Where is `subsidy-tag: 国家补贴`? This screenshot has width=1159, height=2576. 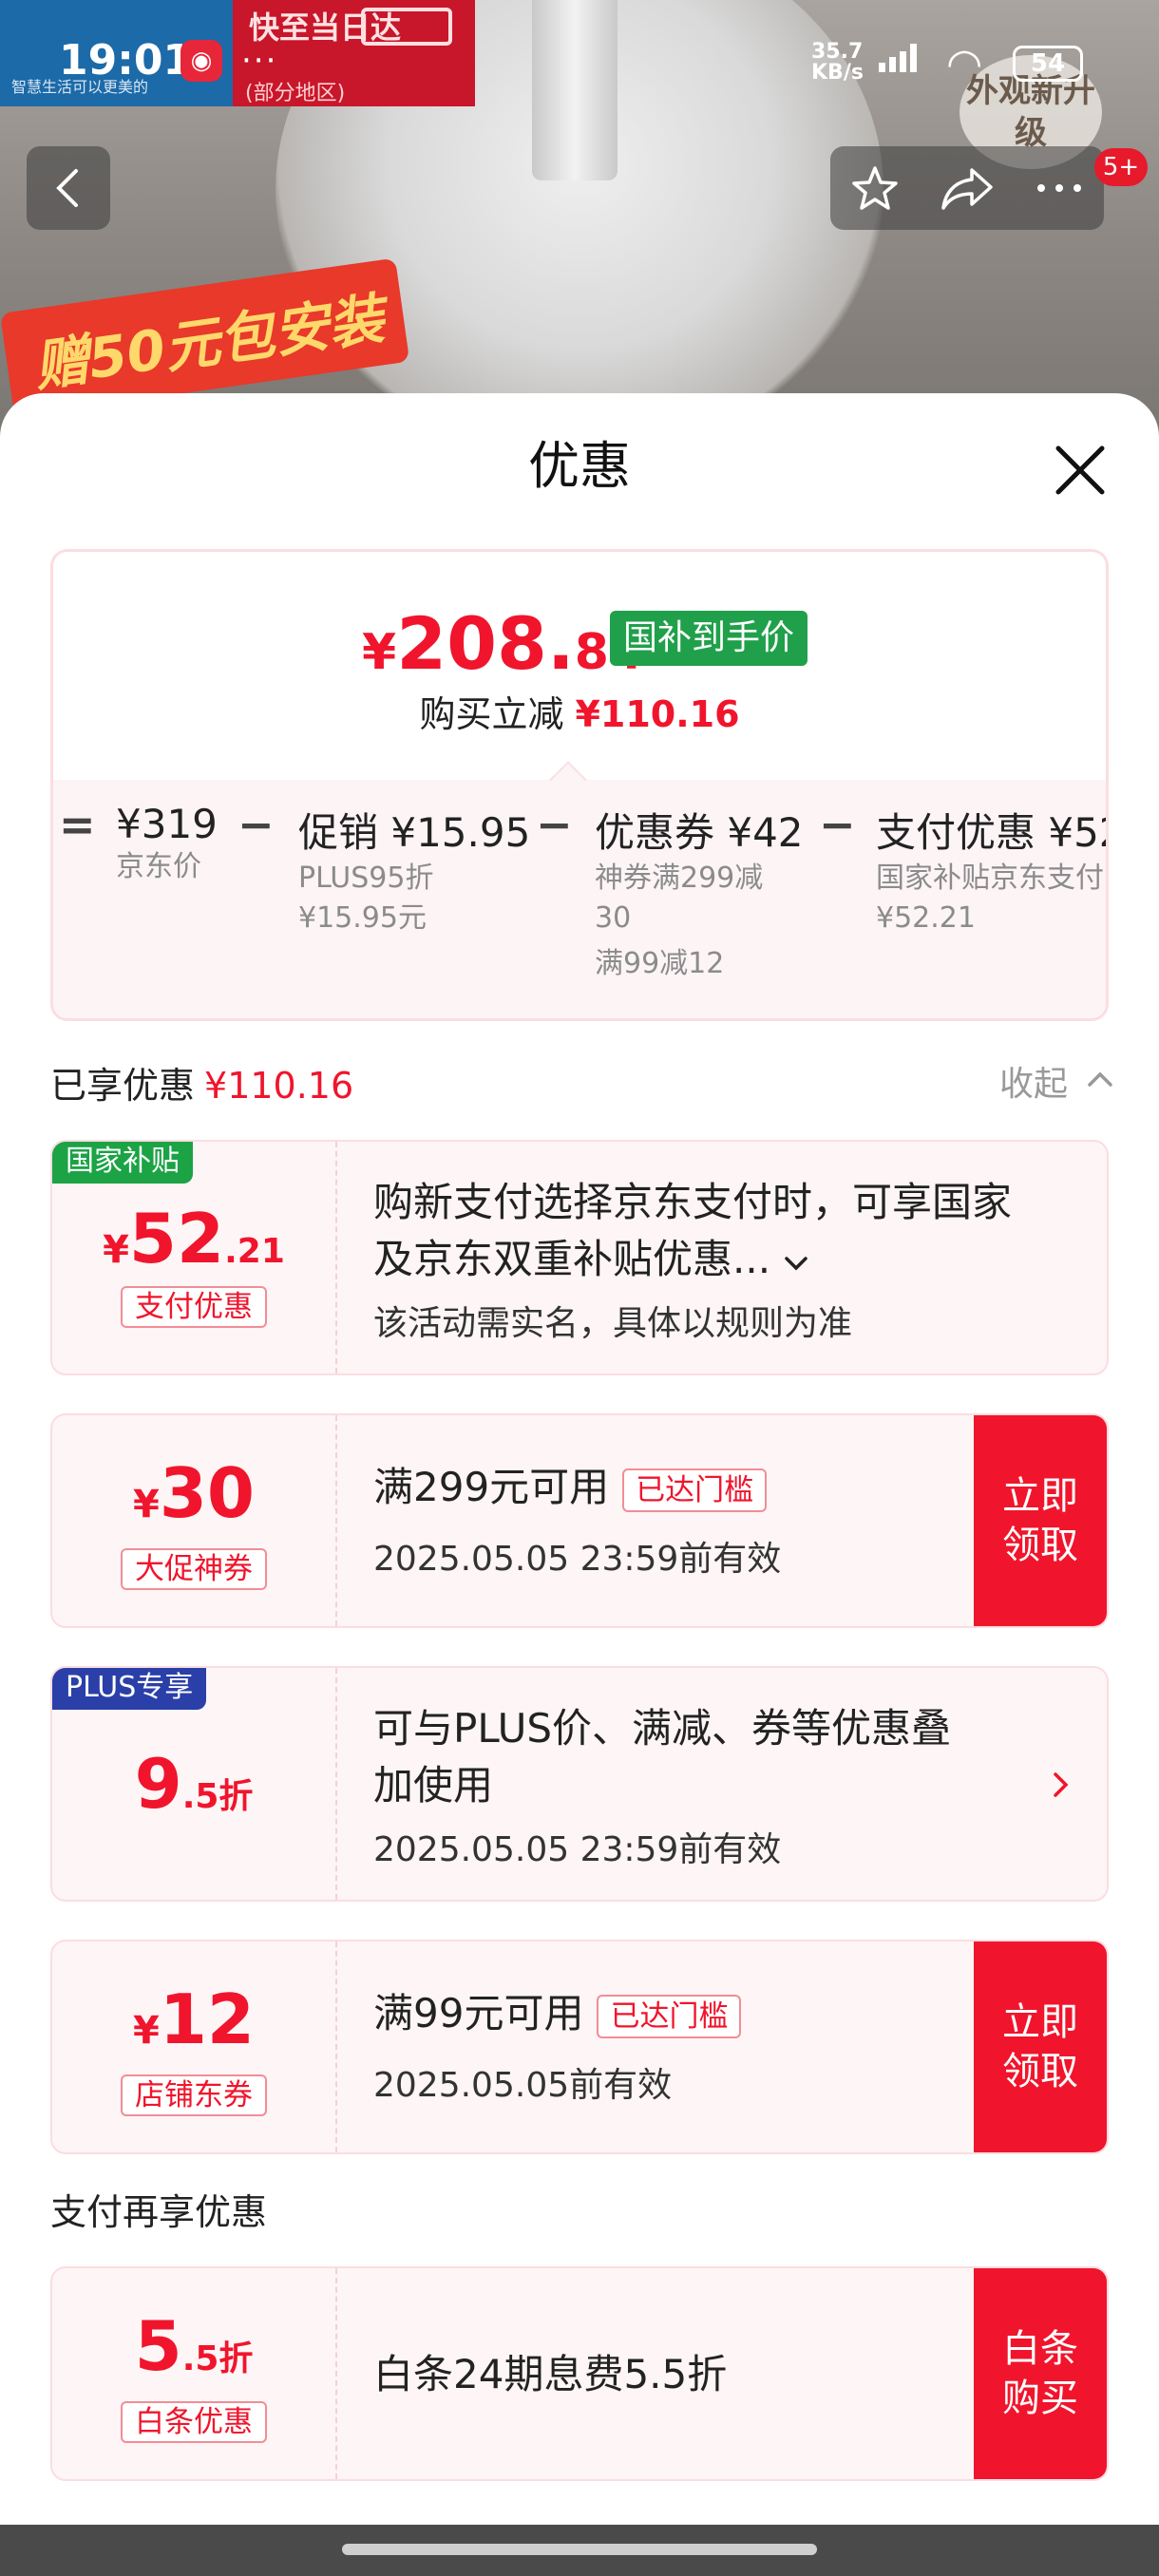 subsidy-tag: 国家补贴 is located at coordinates (122, 1163).